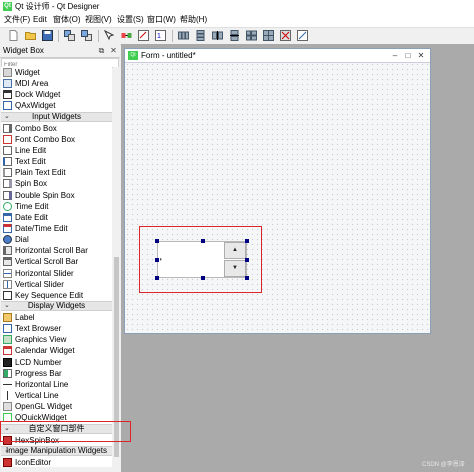  I want to click on form-title: Form - untitled*, so click(168, 55).